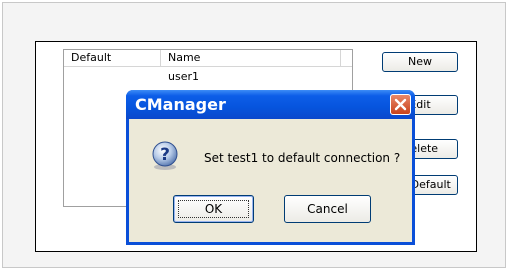  I want to click on list-item-name: user1, so click(183, 76).